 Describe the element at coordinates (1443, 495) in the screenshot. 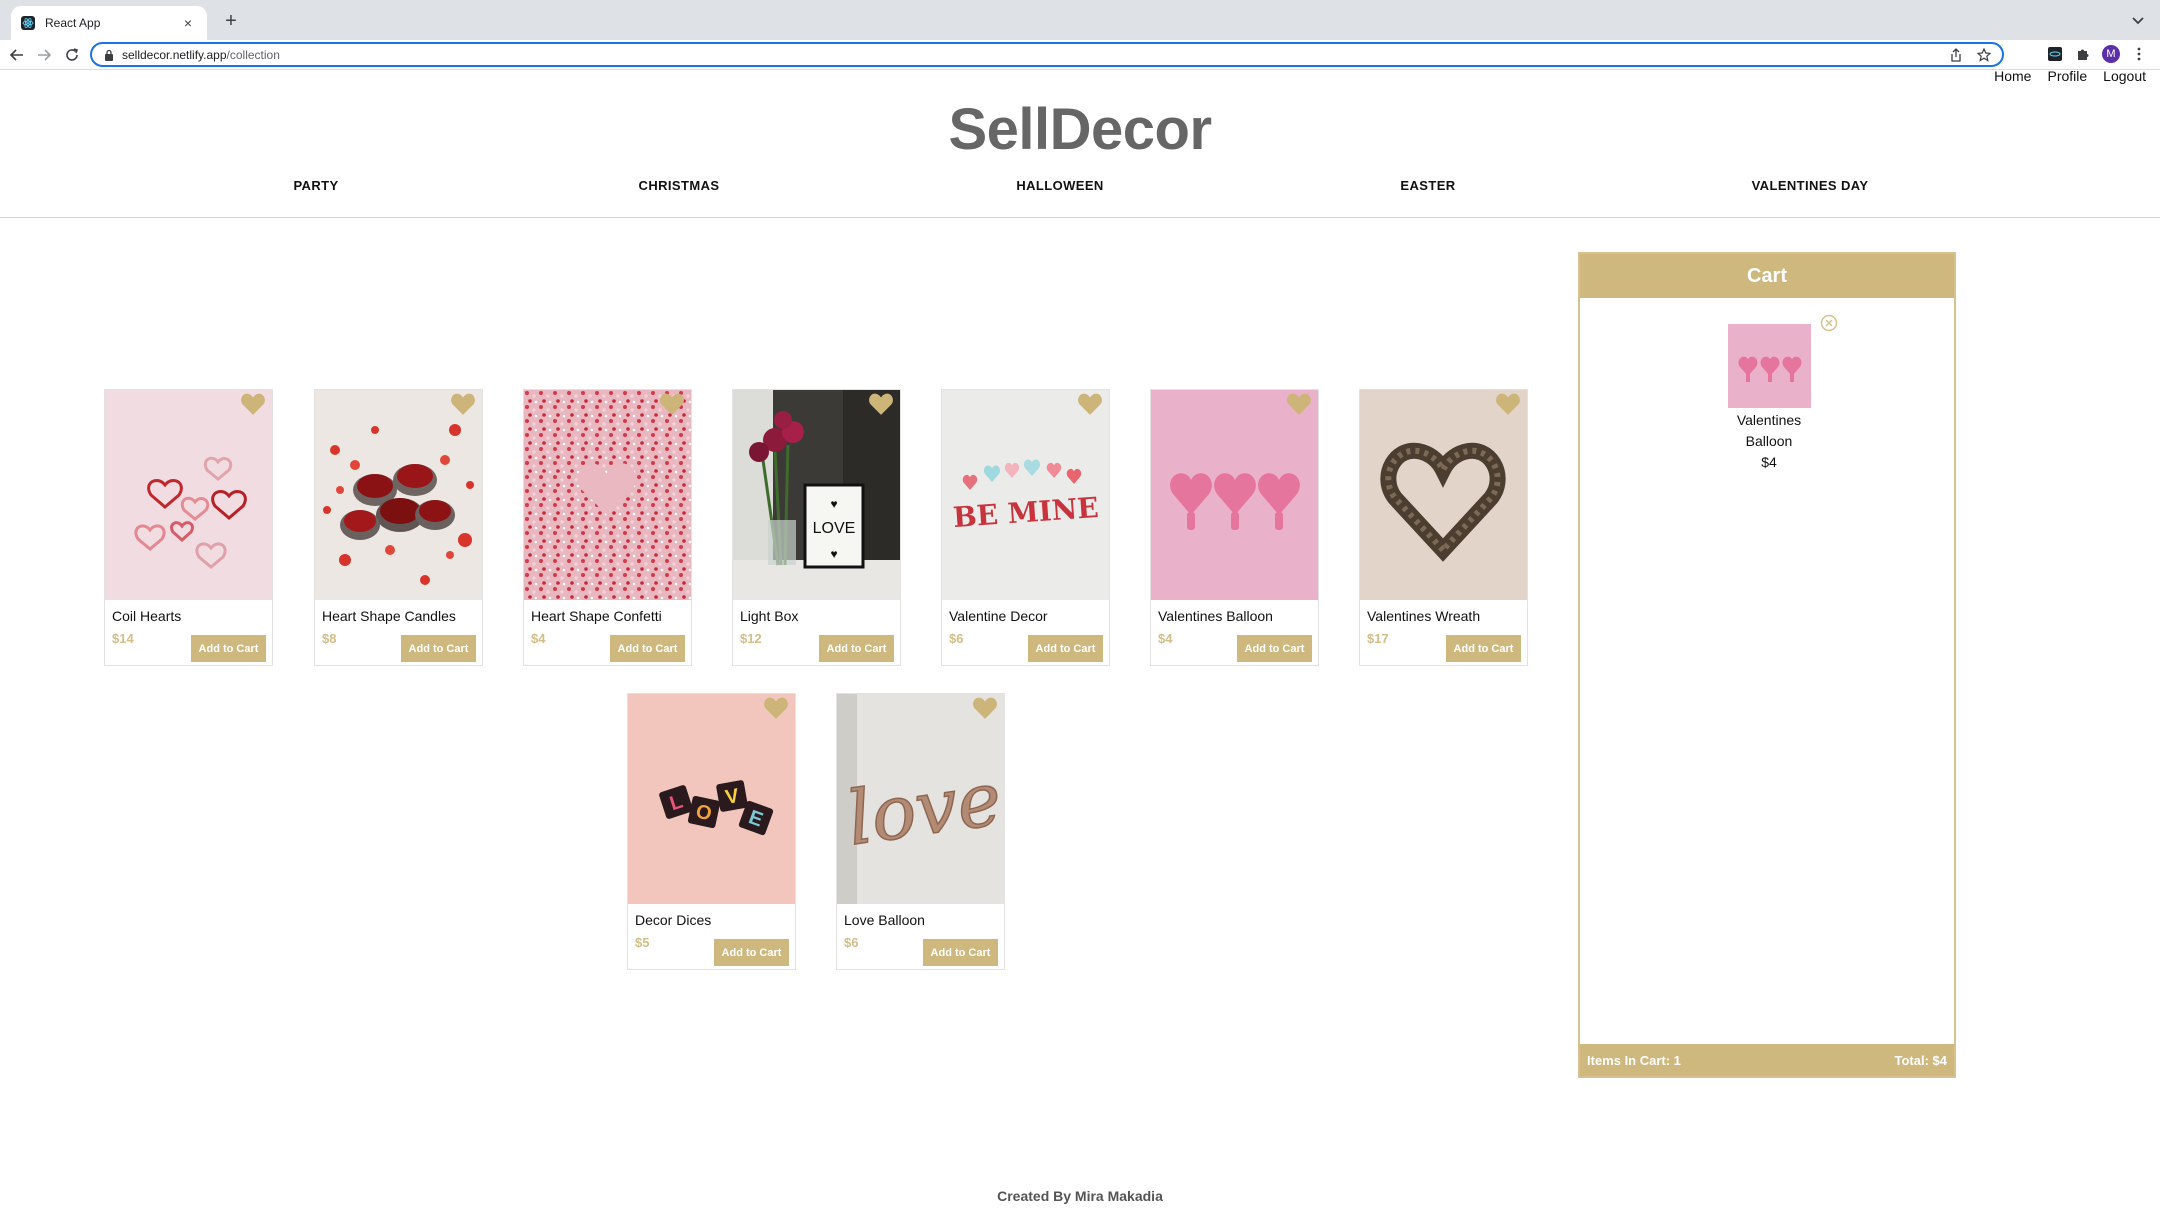

I see `product-image-valentines-wreath` at that location.